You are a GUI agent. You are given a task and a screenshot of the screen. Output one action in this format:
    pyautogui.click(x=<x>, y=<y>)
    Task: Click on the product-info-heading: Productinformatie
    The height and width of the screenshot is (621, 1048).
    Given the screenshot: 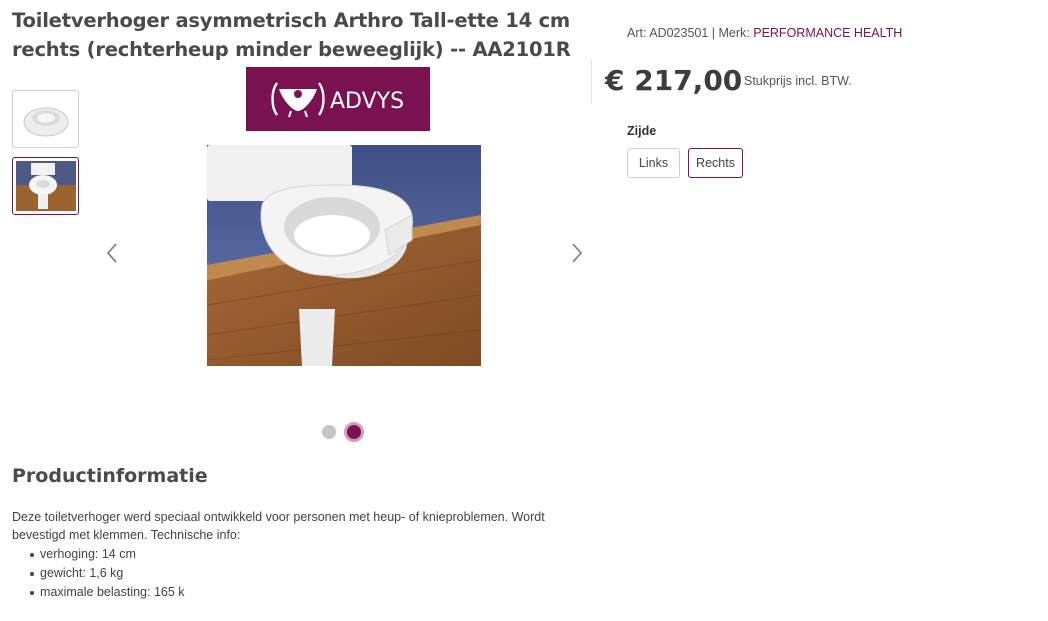 What is the action you would take?
    pyautogui.click(x=110, y=476)
    